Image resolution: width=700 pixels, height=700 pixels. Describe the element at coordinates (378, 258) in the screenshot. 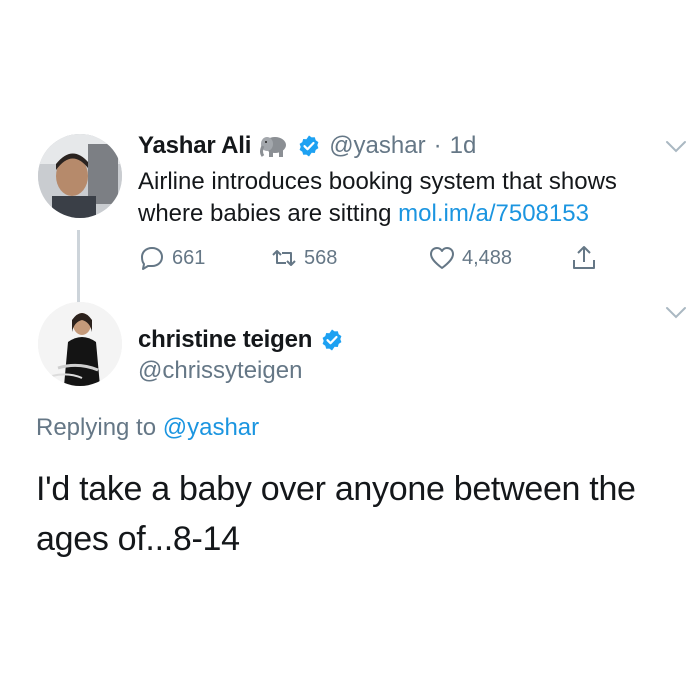

I see `tweet1-action-bar: 661 568 4,488` at that location.